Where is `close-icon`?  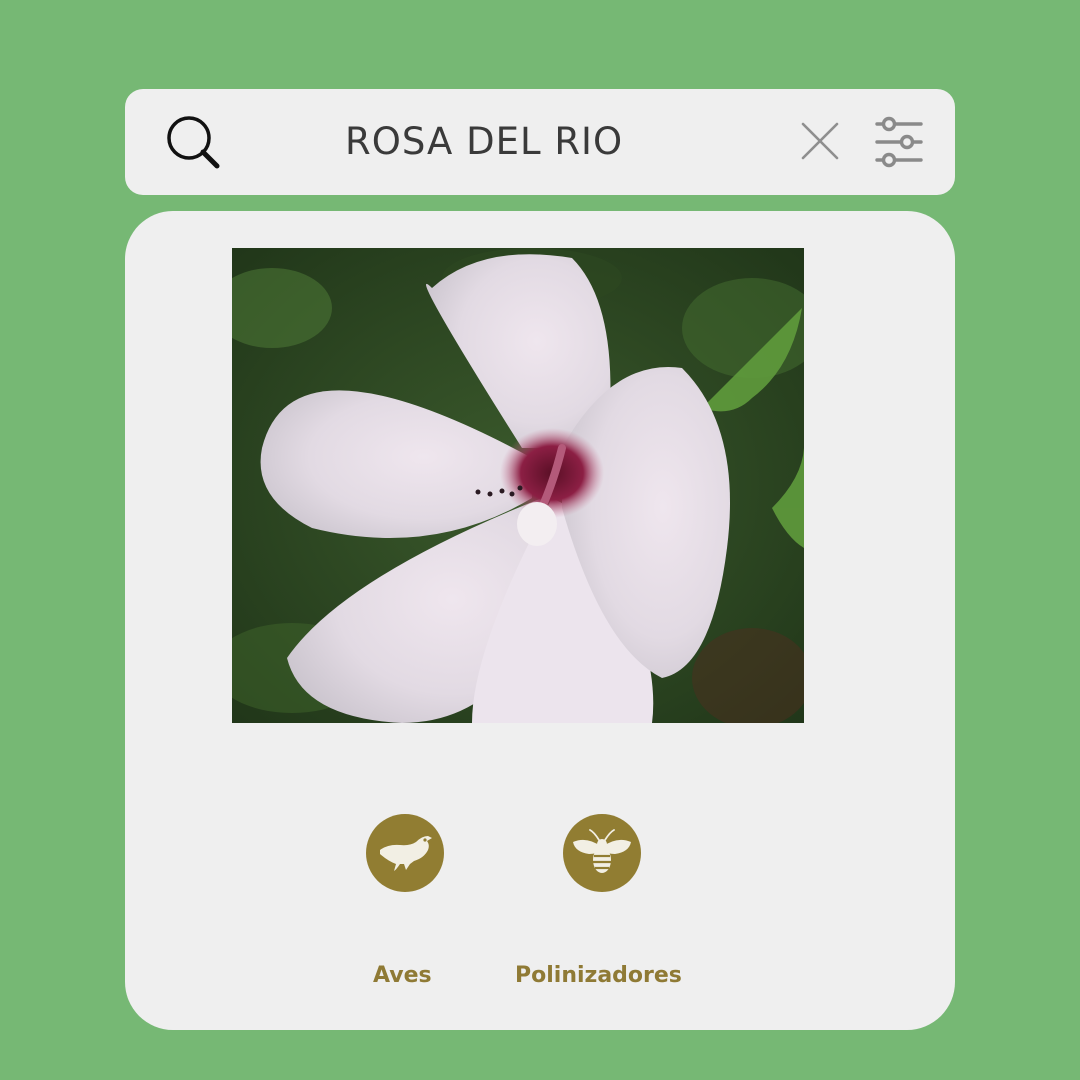 close-icon is located at coordinates (820, 141).